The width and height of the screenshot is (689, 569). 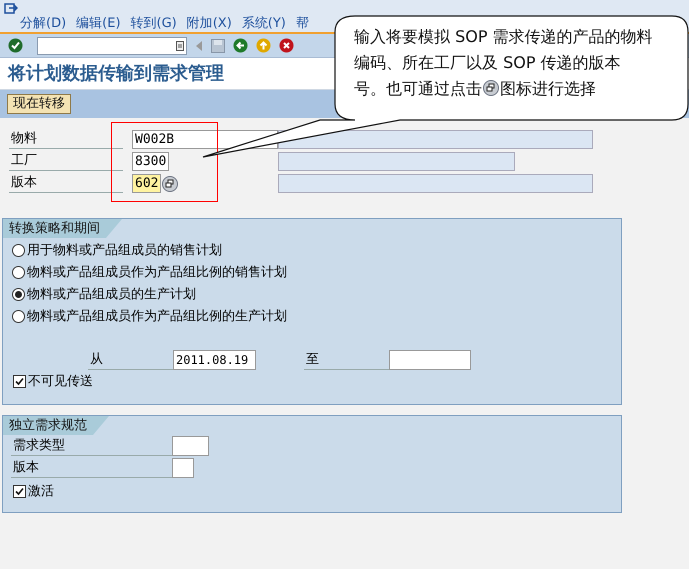 What do you see at coordinates (66, 139) in the screenshot?
I see `field-label: 物料` at bounding box center [66, 139].